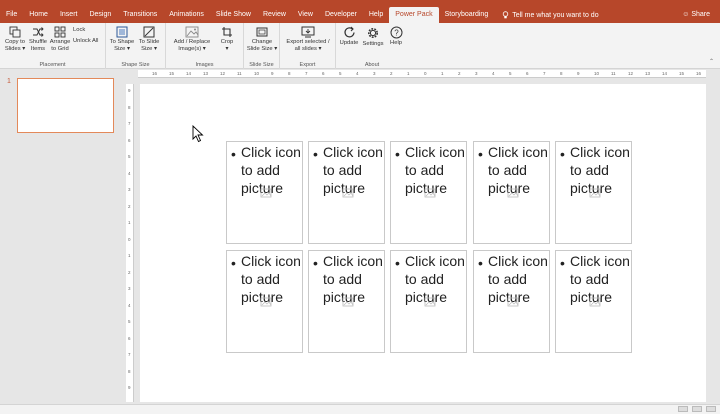  I want to click on tab-home: Home, so click(38, 15).